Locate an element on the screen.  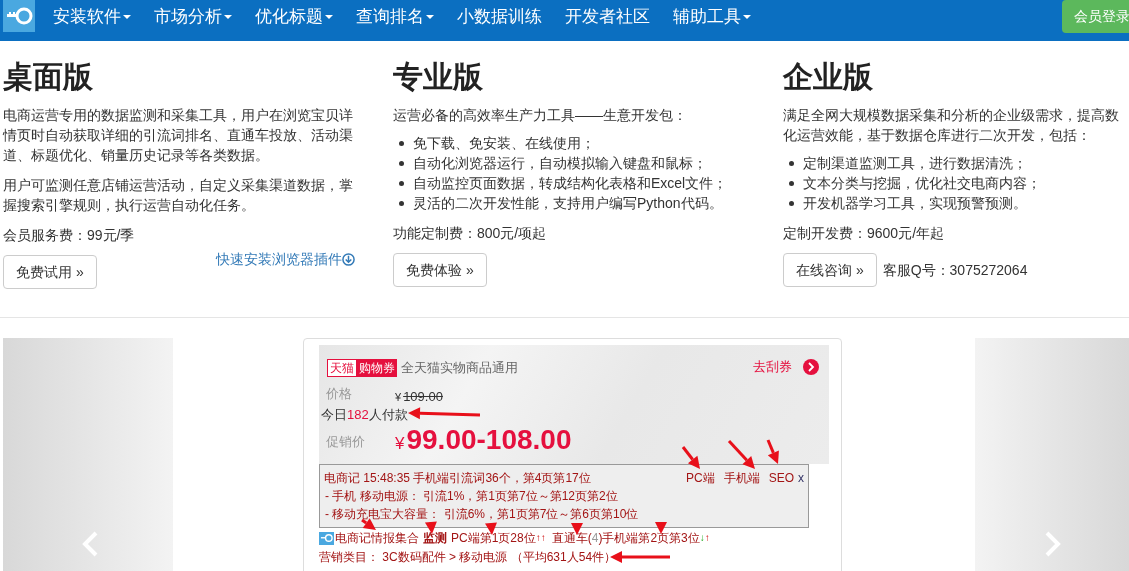
nav-menu-item: 辅助工具 is located at coordinates (712, 16).